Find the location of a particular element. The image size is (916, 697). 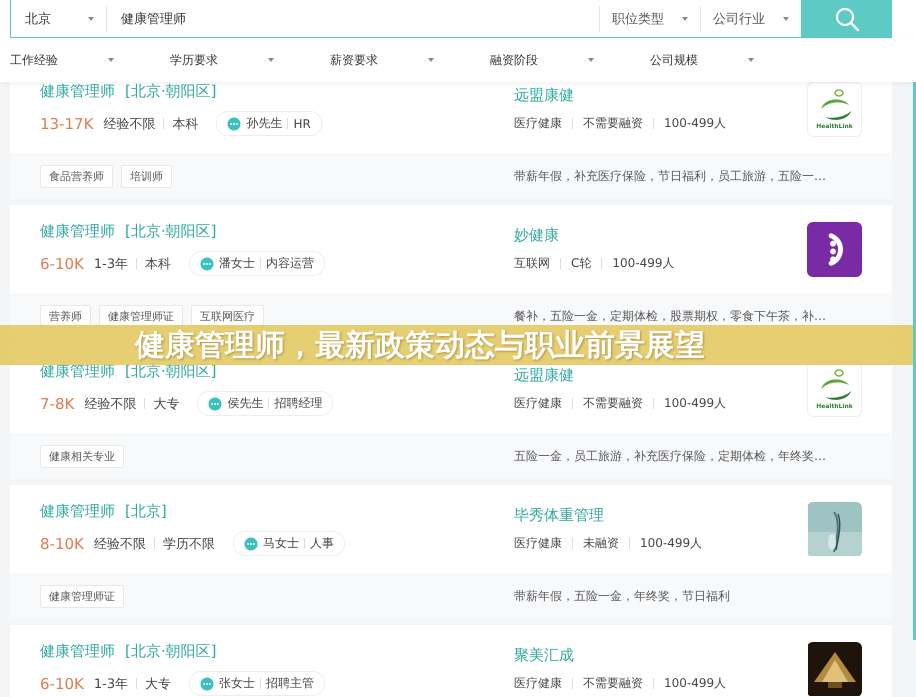

filter-dropdown: 工作经验 is located at coordinates (80, 60).